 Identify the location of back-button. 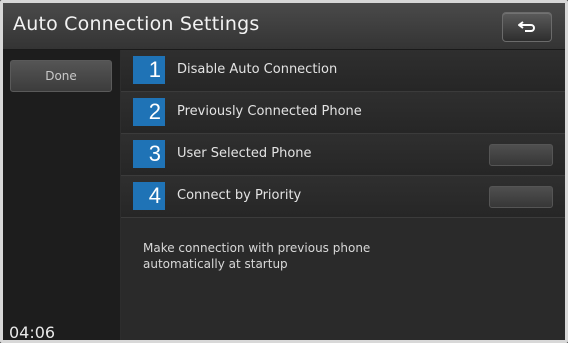
(527, 27).